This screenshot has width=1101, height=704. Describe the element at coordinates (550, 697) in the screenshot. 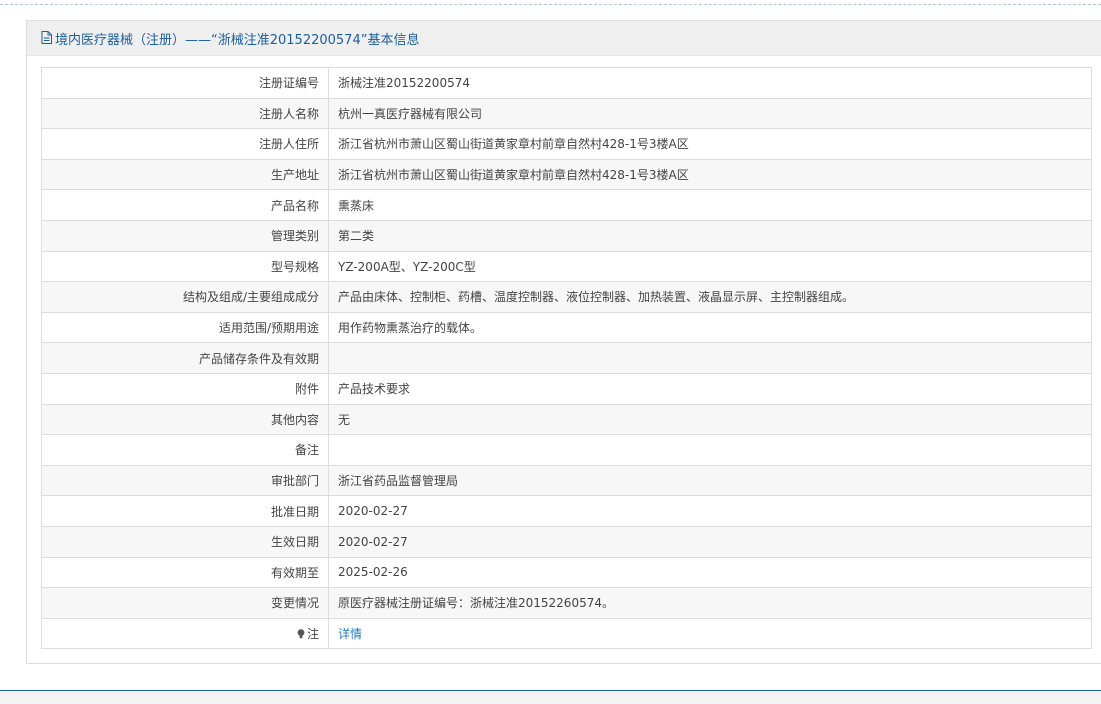

I see `bottom-panel-edge` at that location.